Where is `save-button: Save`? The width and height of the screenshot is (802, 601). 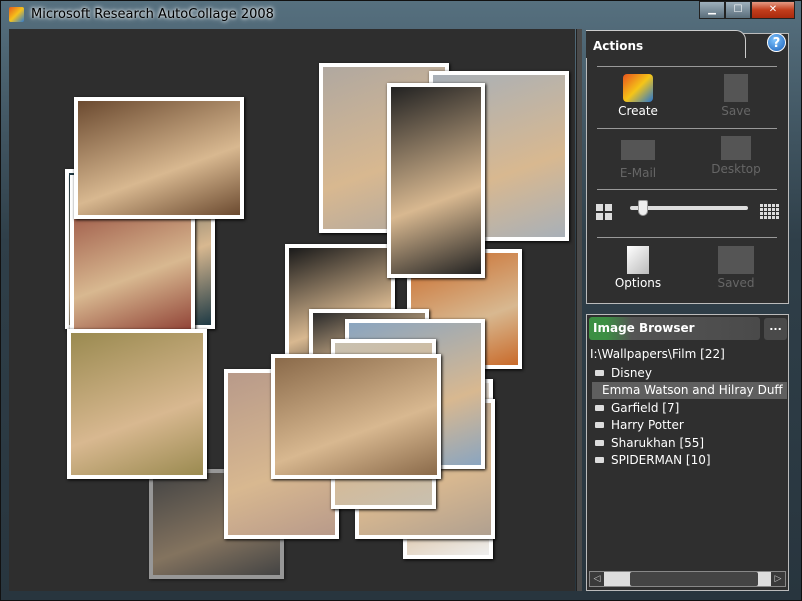
save-button: Save is located at coordinates (736, 96).